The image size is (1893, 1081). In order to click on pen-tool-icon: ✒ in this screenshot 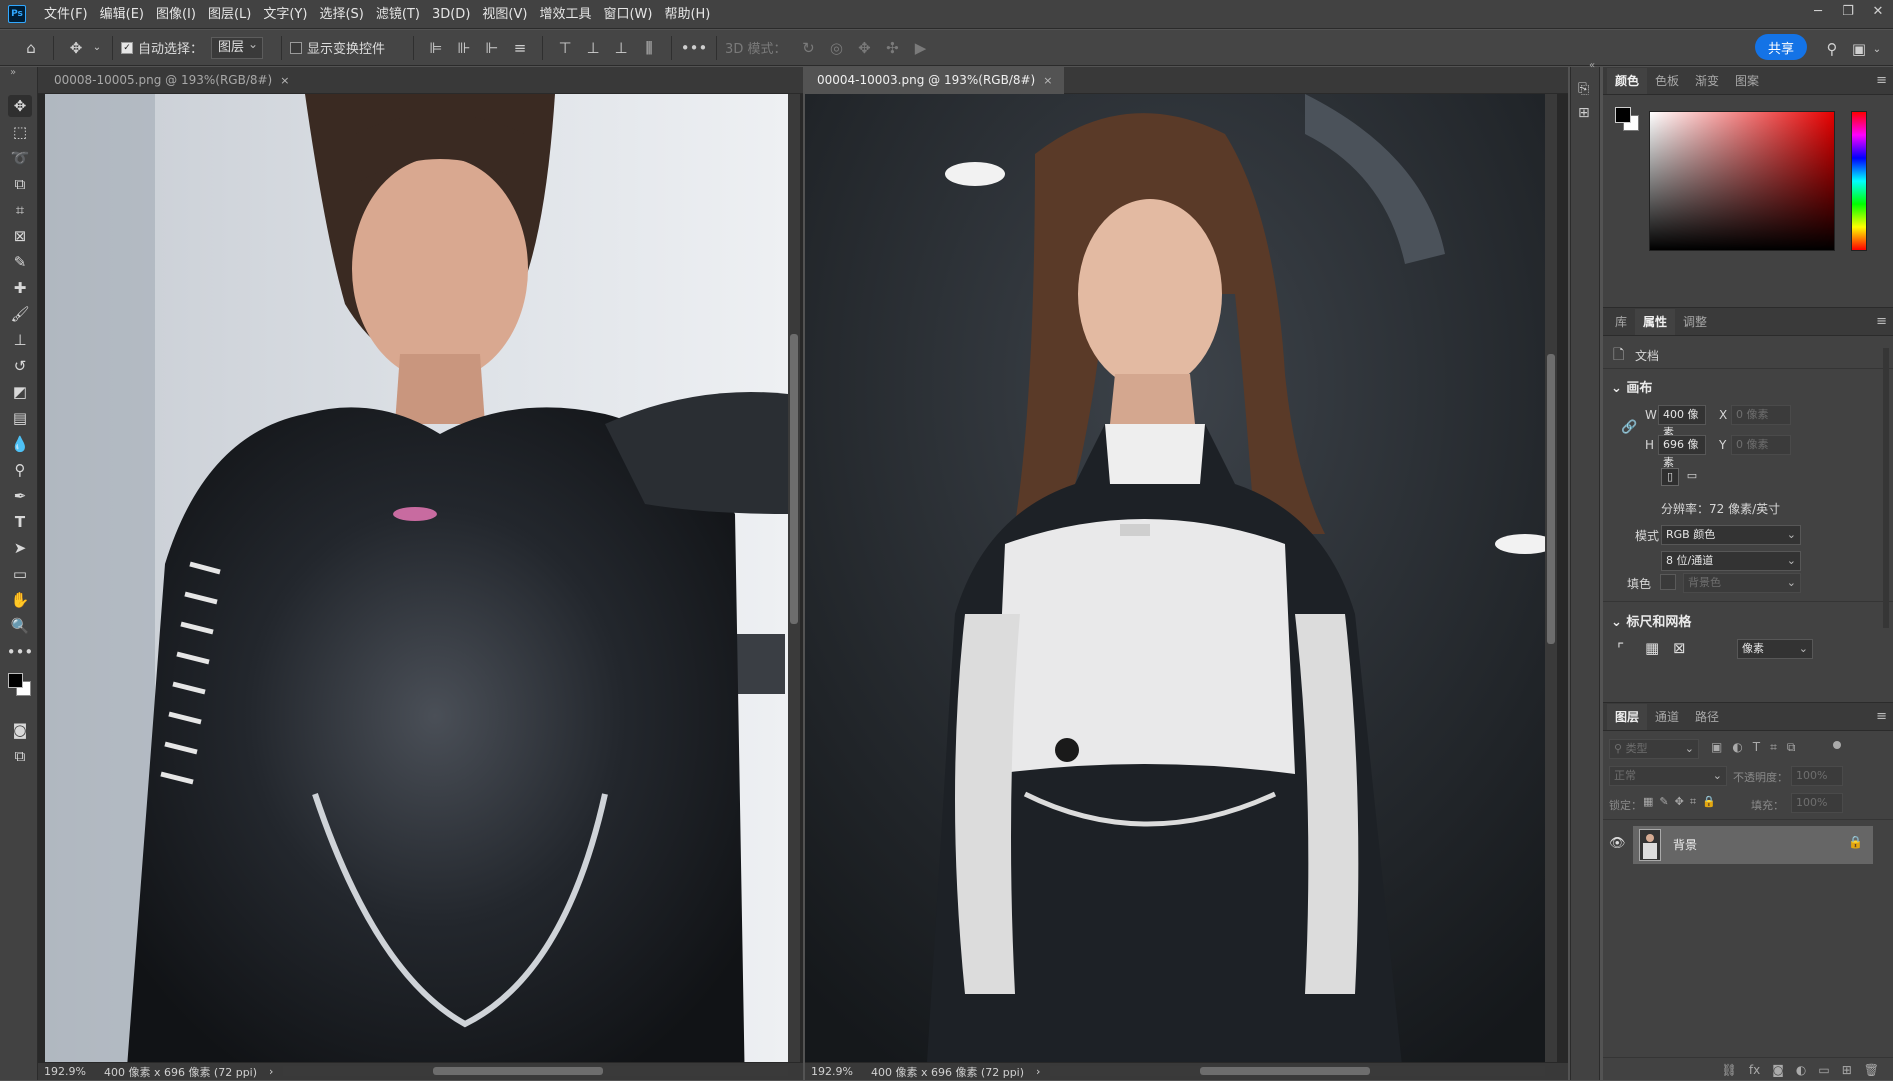, I will do `click(20, 496)`.